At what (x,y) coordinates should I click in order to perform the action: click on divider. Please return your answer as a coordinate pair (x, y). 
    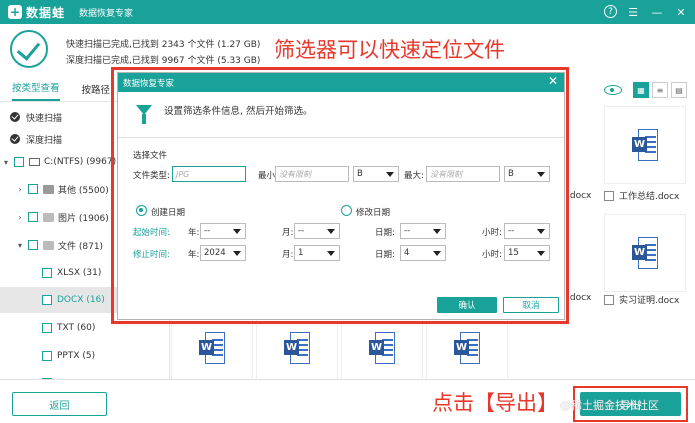
    Looking at the image, I should click on (341, 137).